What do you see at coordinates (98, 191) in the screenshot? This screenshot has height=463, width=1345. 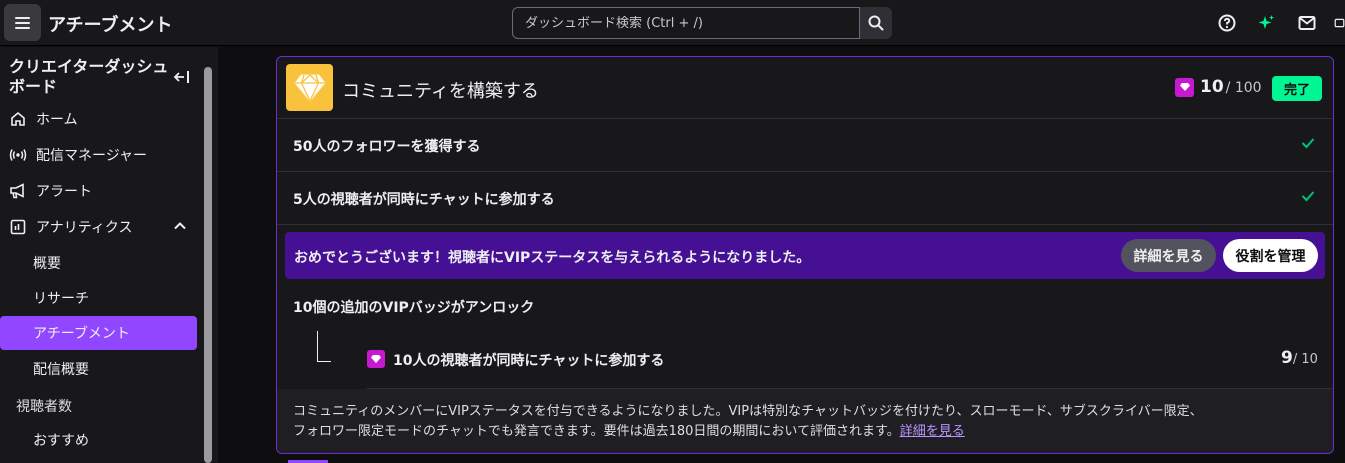 I see `sidebar-item-alerts: アラート` at bounding box center [98, 191].